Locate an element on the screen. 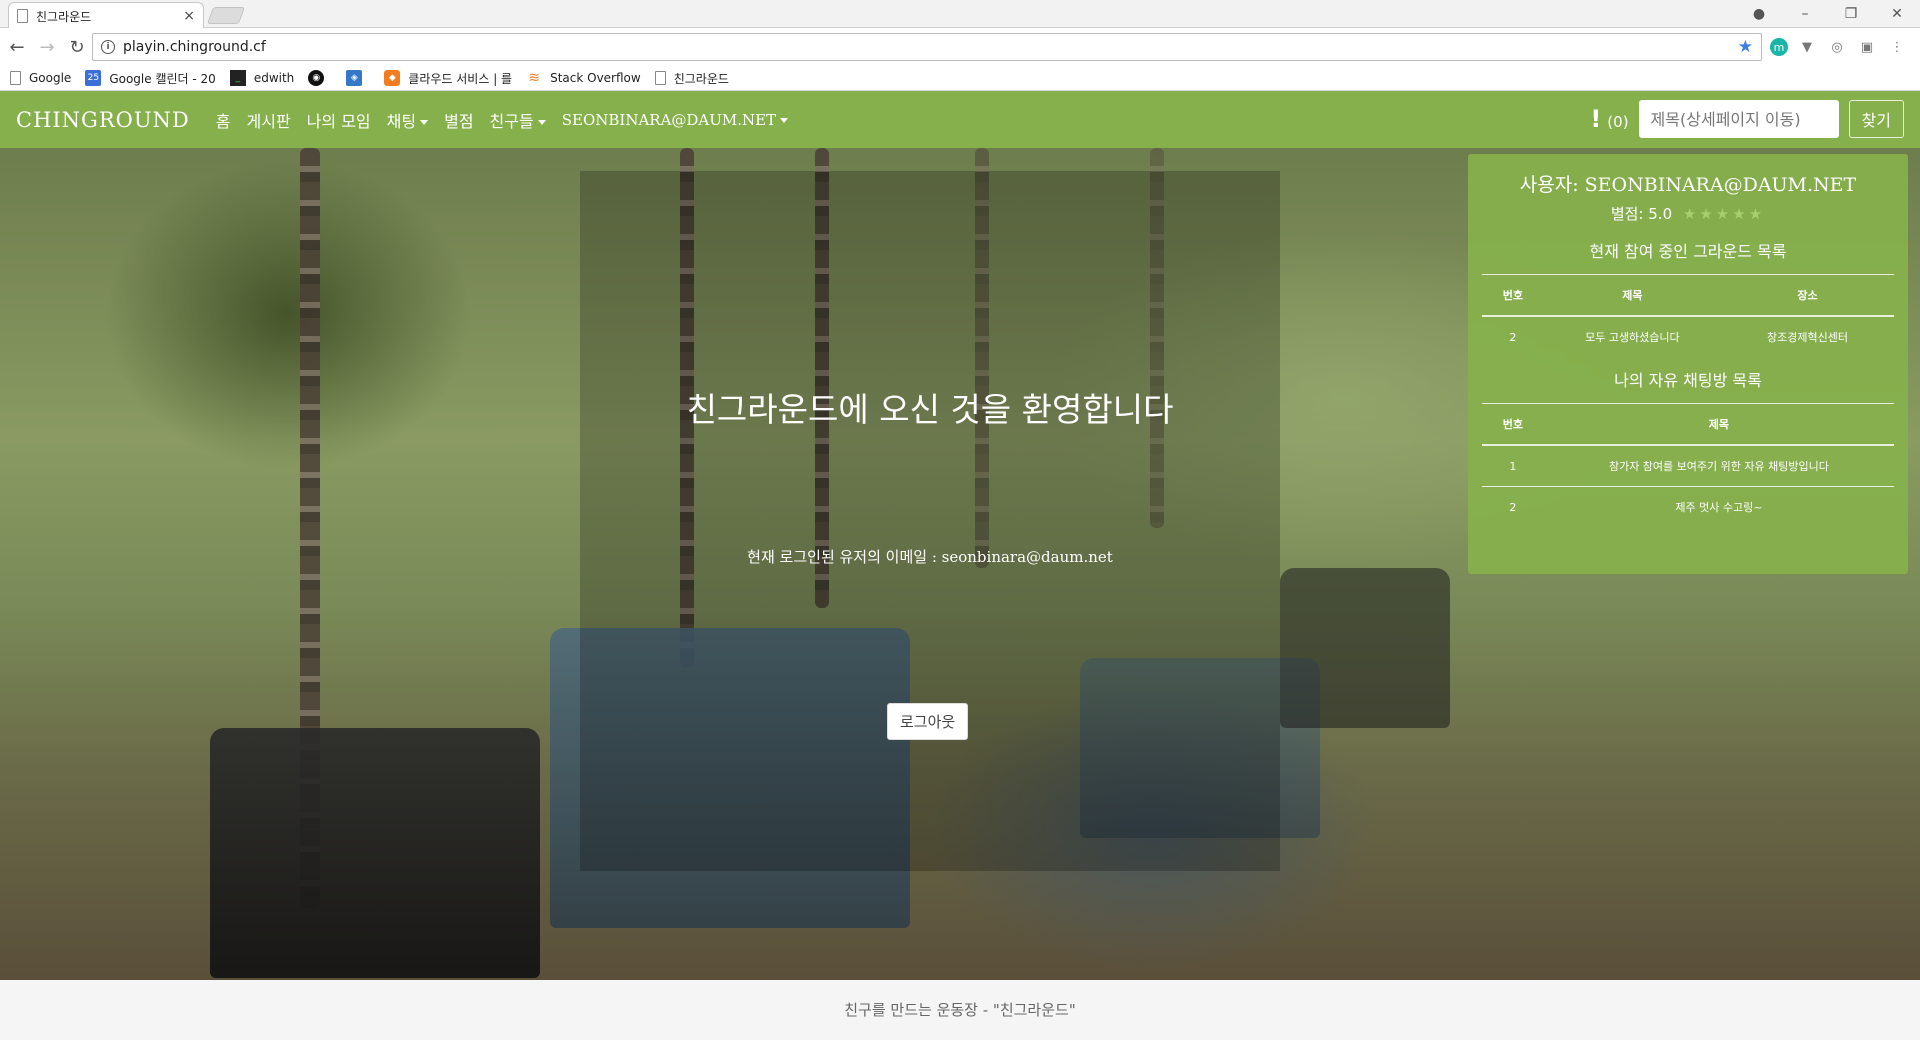  extensions-bar: m ▼ ◎ ▣ ⋮ is located at coordinates (1835, 47).